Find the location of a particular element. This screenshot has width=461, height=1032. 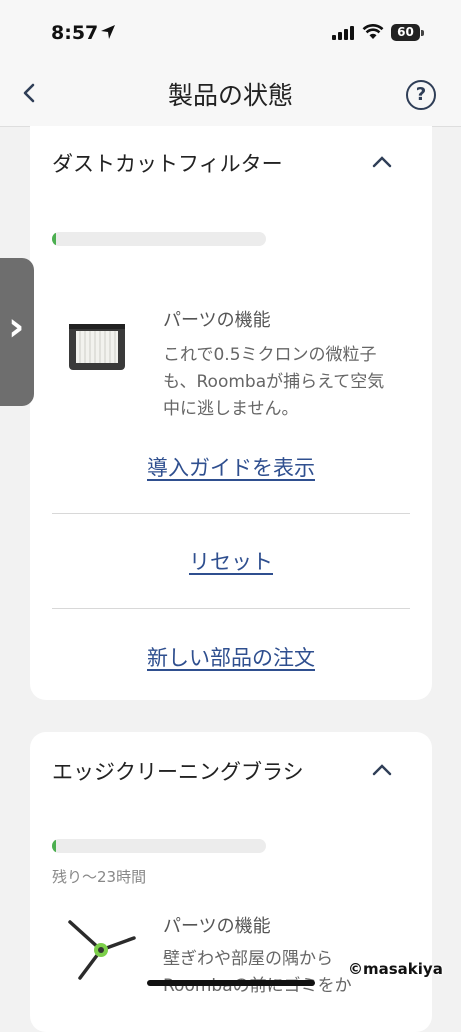

part-function-description: これで0.5ミクロンの微粒子も、Roombaが捕らえて空気中に逃しません。 is located at coordinates (274, 382).